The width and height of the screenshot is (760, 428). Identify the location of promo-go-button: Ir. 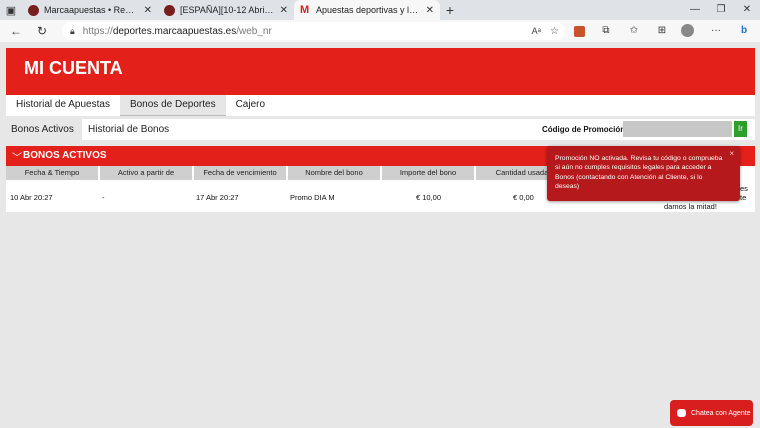
(740, 129).